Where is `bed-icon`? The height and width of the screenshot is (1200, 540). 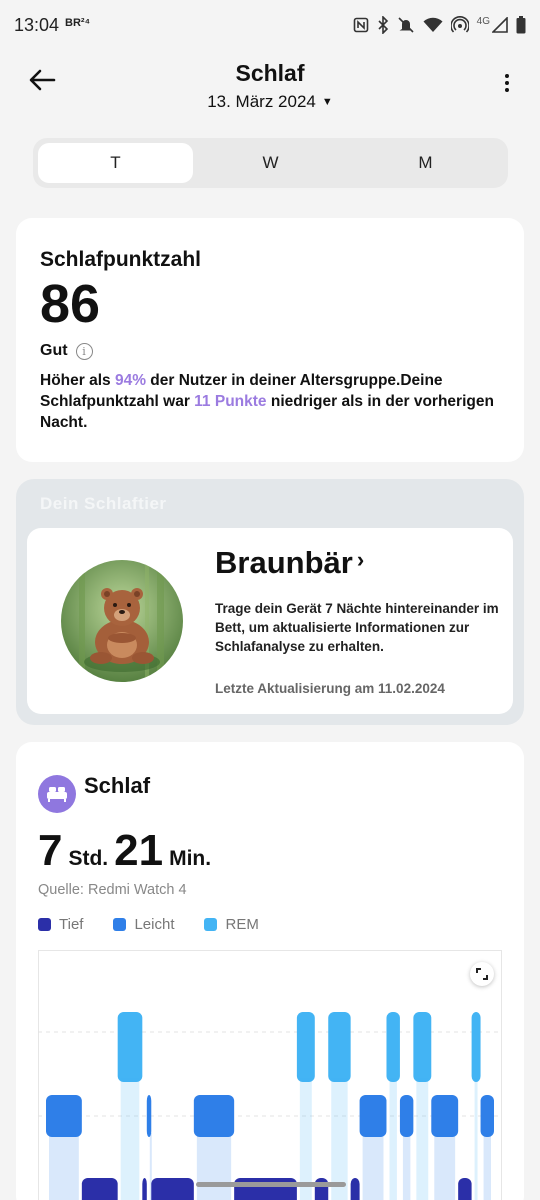
bed-icon is located at coordinates (57, 794).